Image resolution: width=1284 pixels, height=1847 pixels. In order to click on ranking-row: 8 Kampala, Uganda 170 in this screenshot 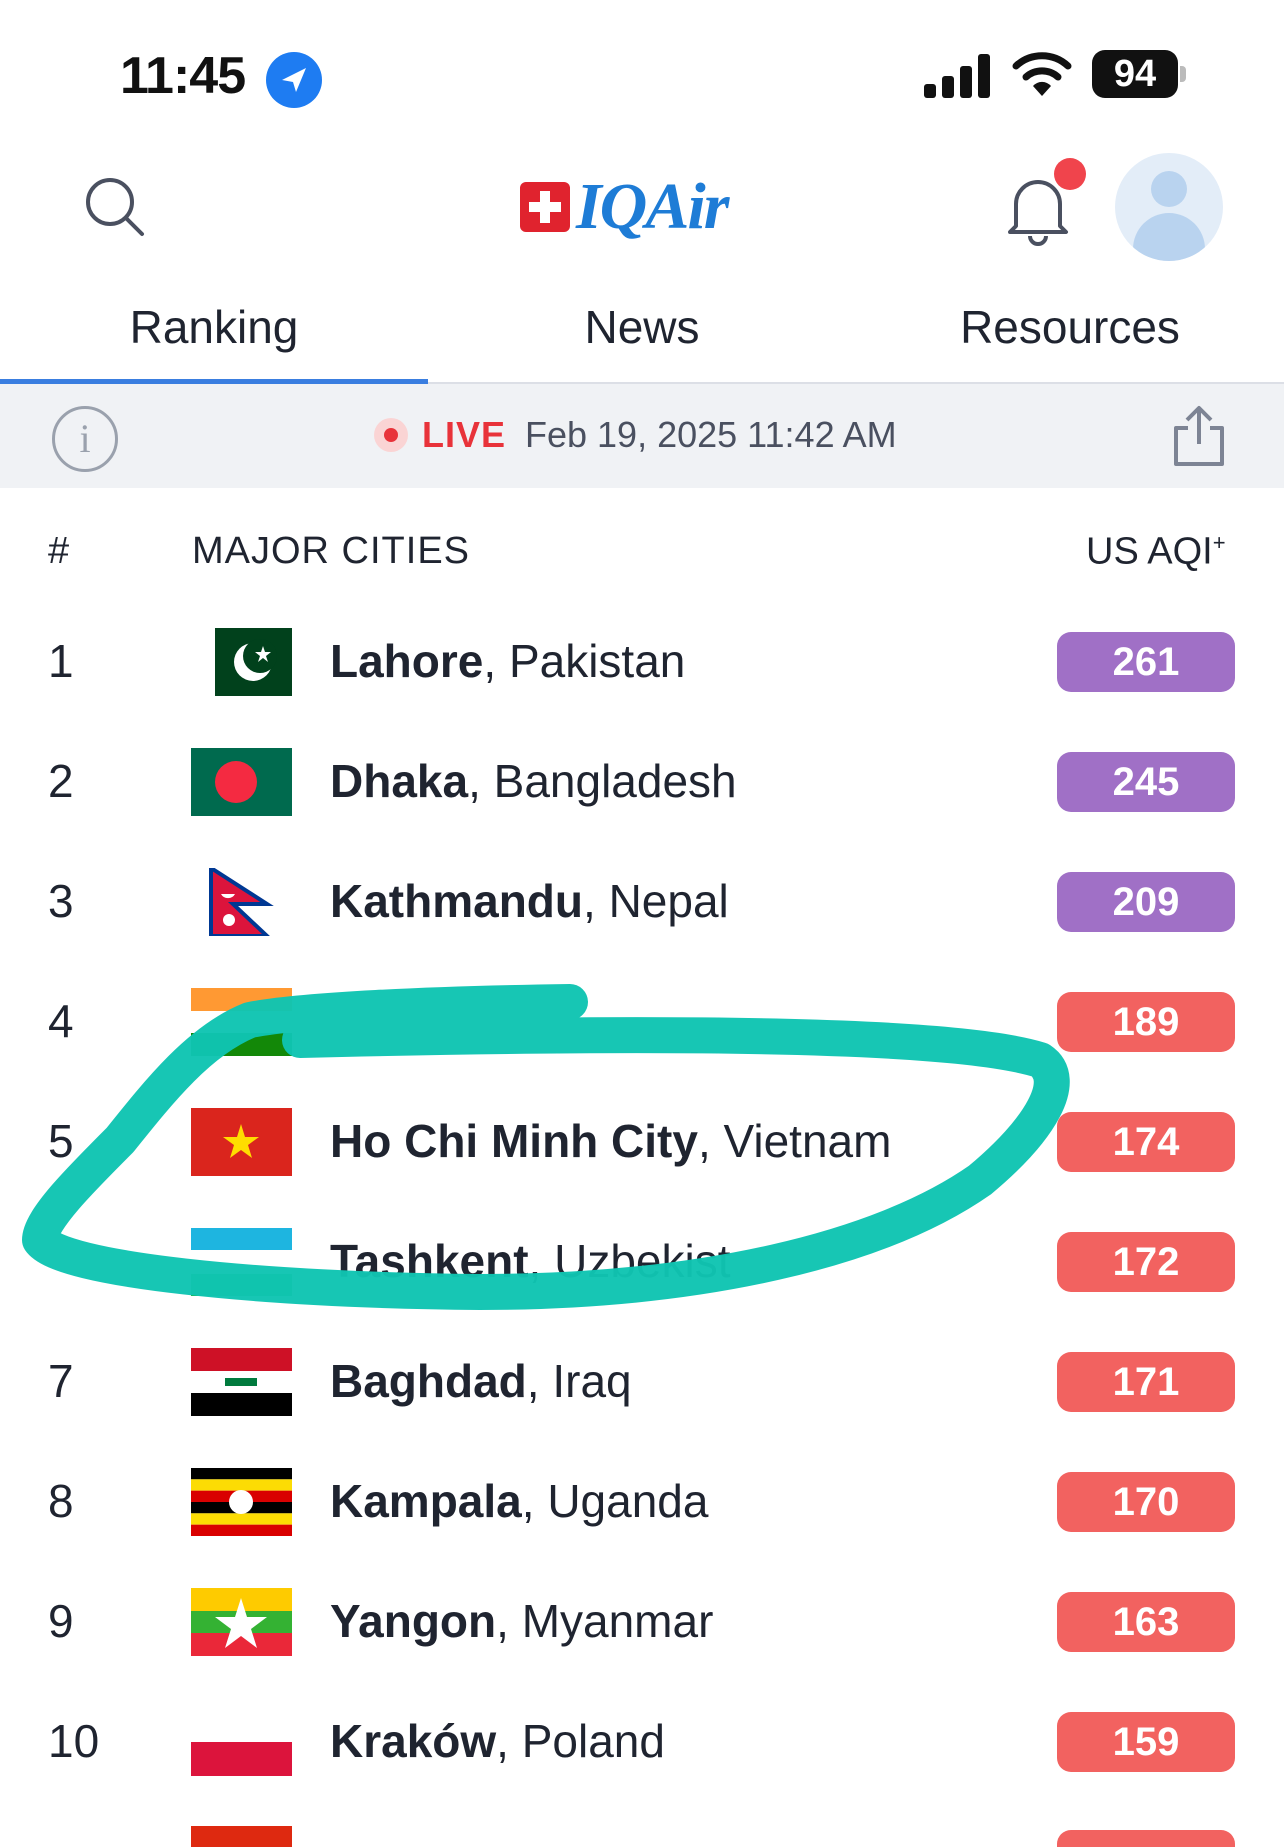, I will do `click(642, 1500)`.